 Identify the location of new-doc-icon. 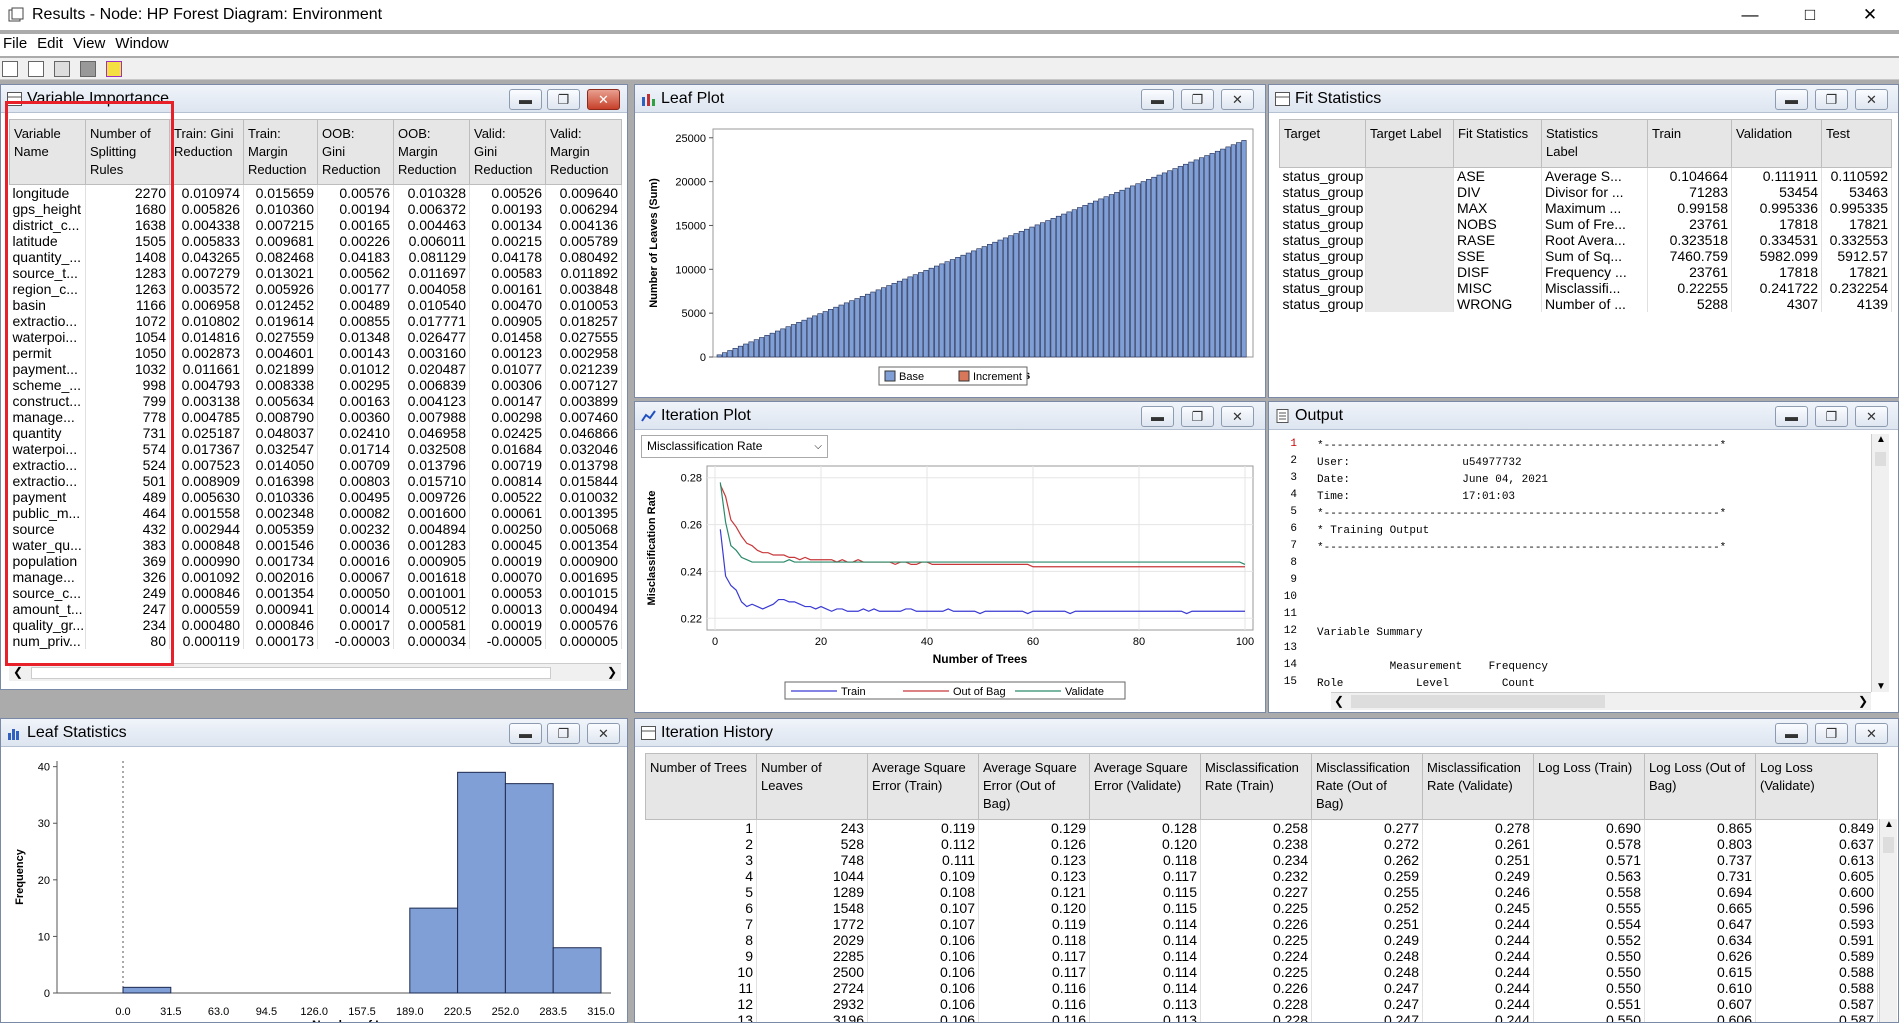
(10, 69).